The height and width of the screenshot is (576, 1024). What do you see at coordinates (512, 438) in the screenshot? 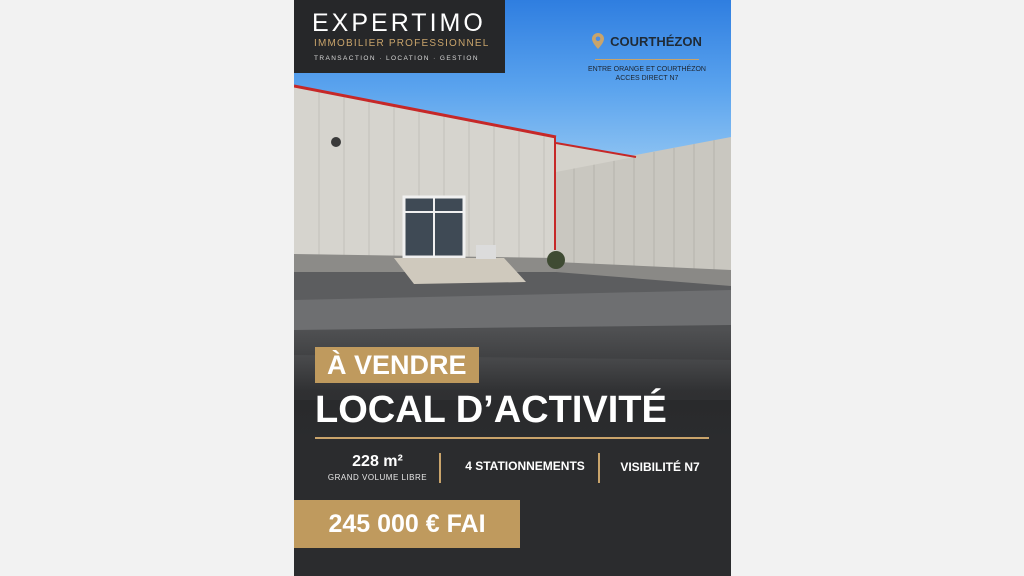
I see `title-underline` at bounding box center [512, 438].